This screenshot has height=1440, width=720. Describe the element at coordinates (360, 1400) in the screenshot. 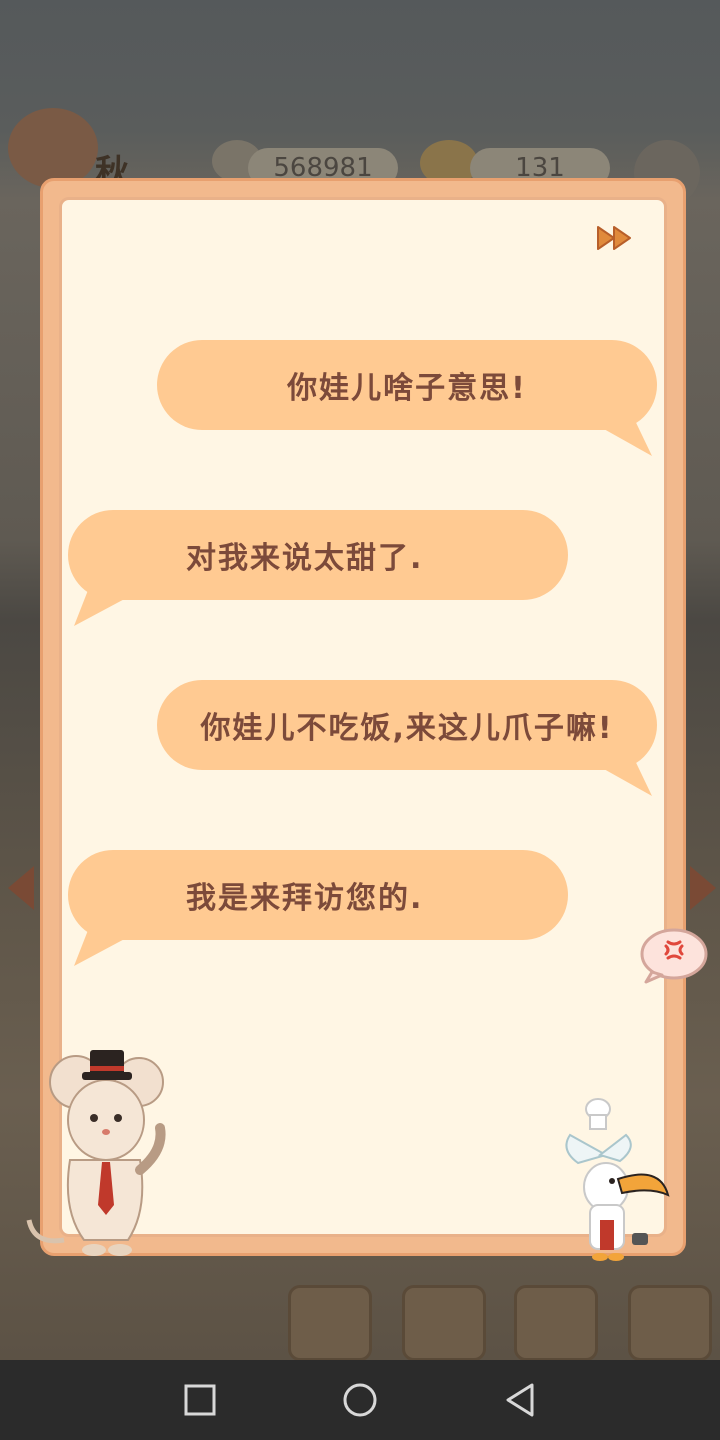

I see `circle-icon` at that location.